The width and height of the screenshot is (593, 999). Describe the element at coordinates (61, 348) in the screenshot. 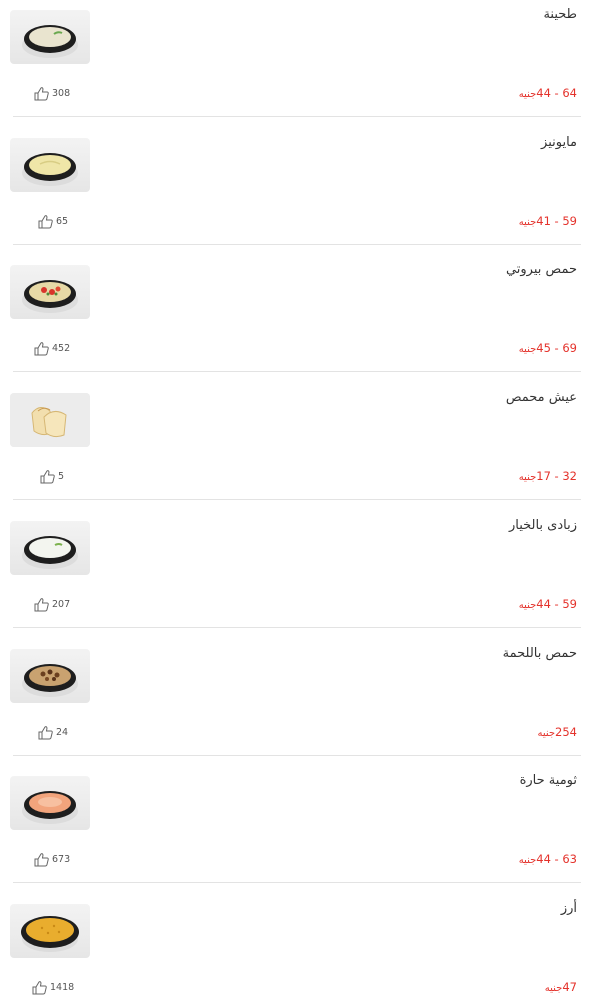

I see `like-count: 452` at that location.